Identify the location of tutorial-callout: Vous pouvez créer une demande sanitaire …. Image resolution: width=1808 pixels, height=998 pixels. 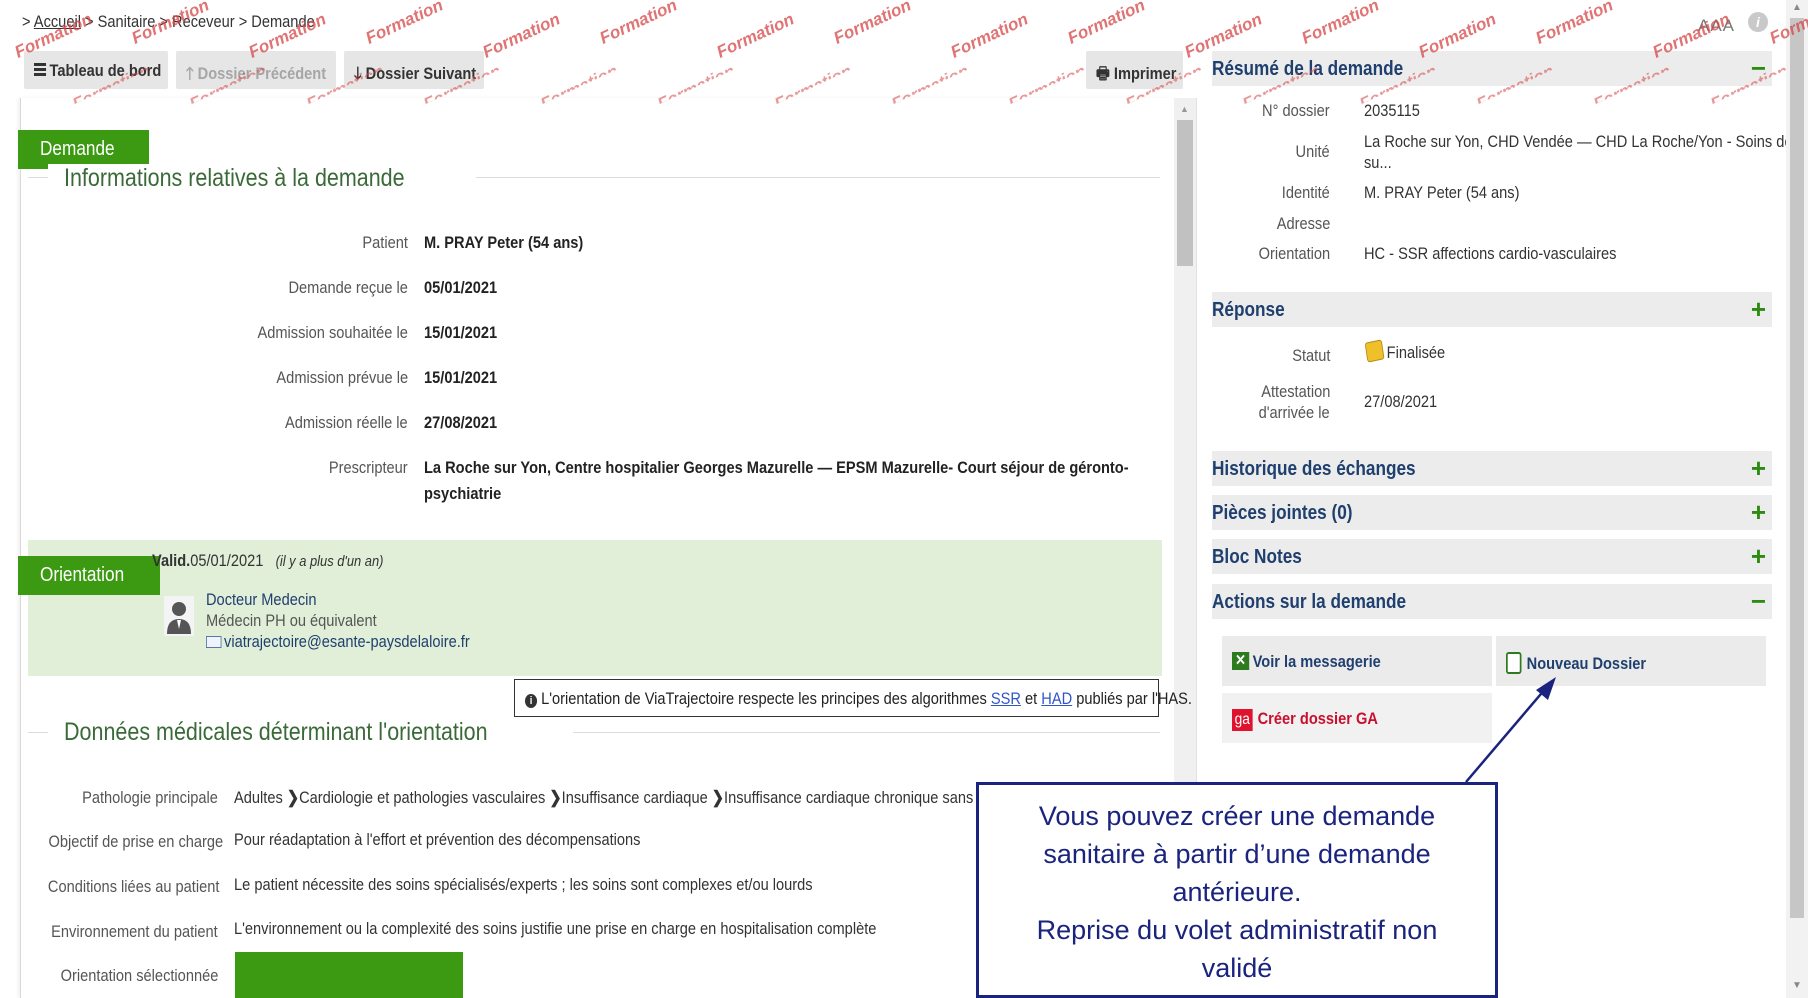
(1237, 890).